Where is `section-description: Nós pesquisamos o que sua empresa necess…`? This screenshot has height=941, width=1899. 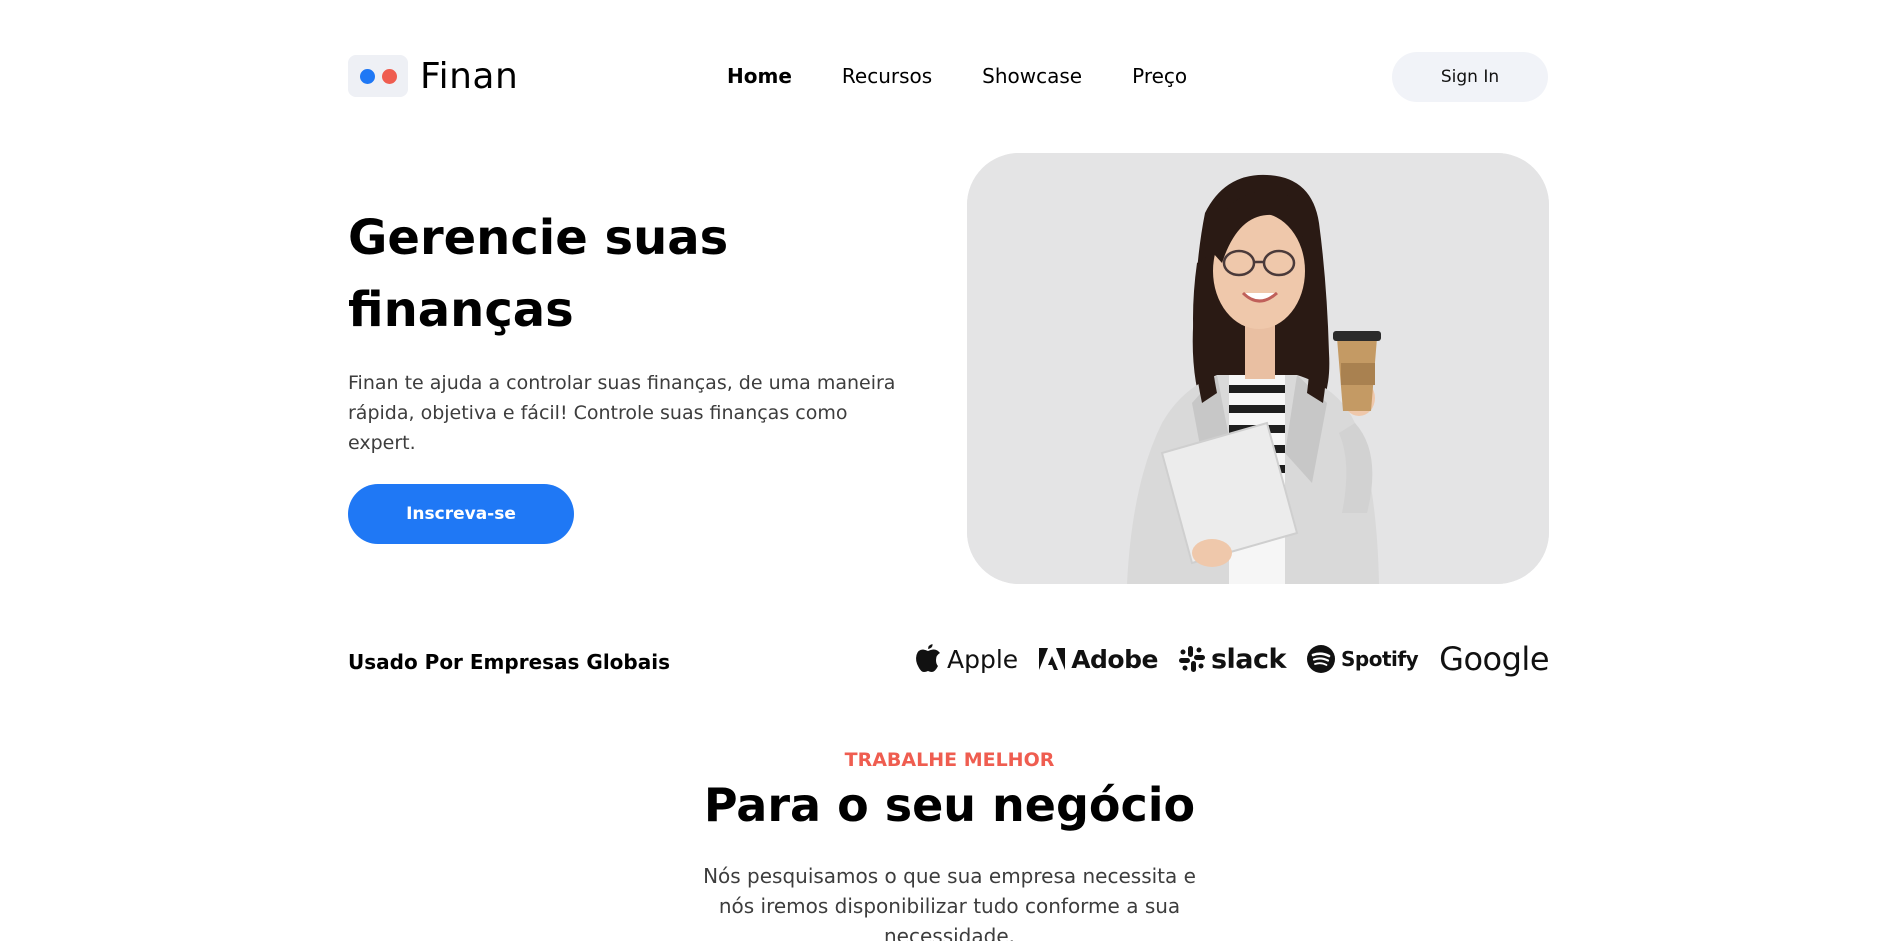 section-description: Nós pesquisamos o que sua empresa necess… is located at coordinates (949, 902).